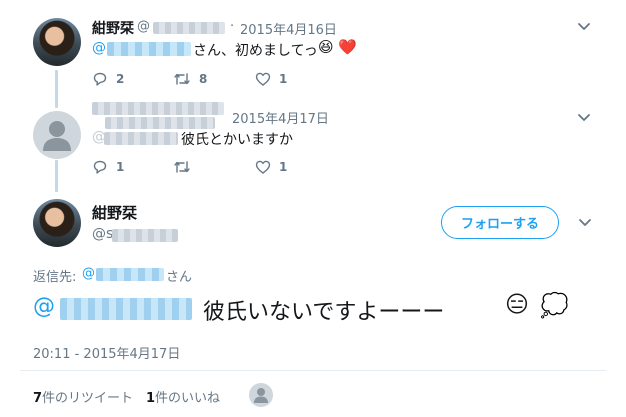 This screenshot has height=417, width=626. Describe the element at coordinates (130, 274) in the screenshot. I see `redacted-reply-to` at that location.